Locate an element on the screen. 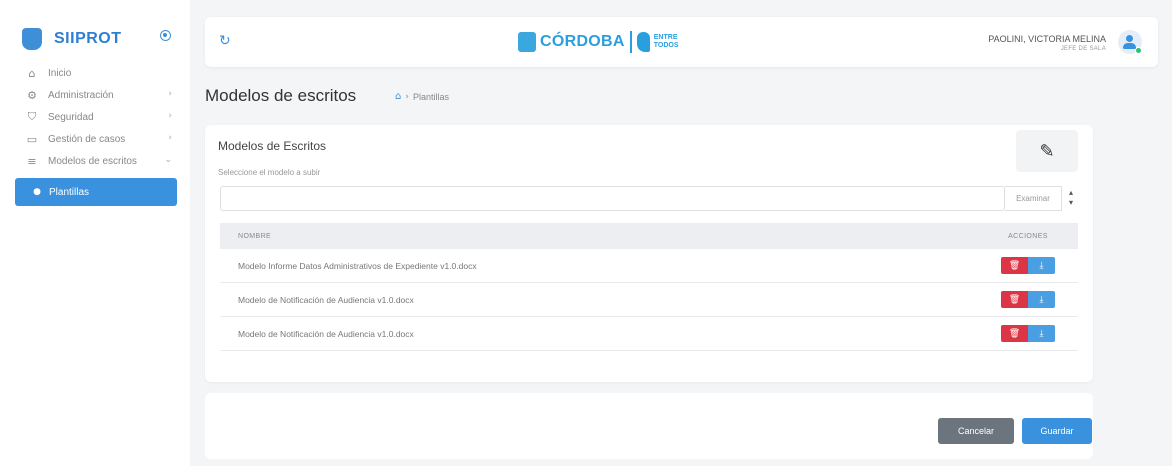  seal-icon is located at coordinates (527, 42).